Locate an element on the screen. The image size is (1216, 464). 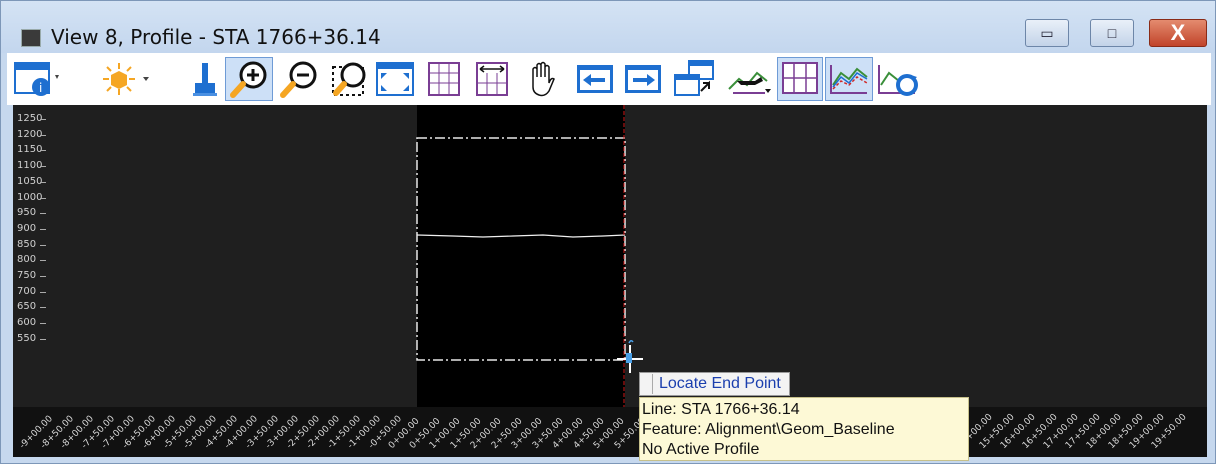
update-view-brush-icon is located at coordinates (205, 79).